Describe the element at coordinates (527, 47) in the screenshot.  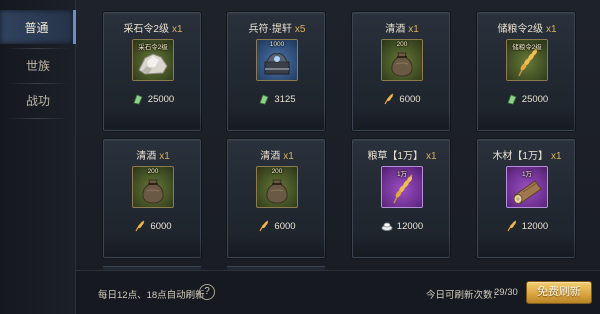
I see `item-tag: 储粮令2级` at that location.